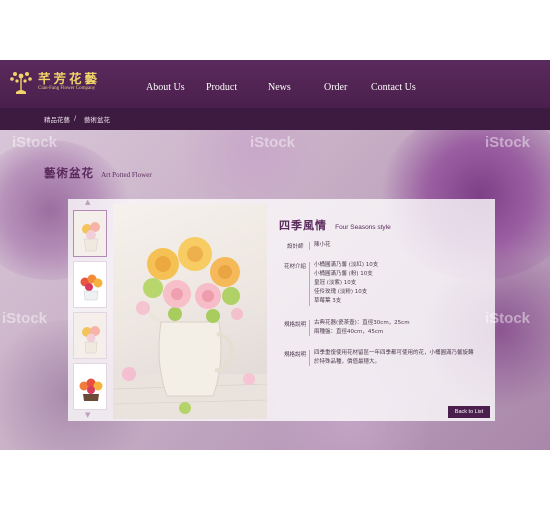  What do you see at coordinates (303, 225) in the screenshot?
I see `product-title-zh: 四季風情` at bounding box center [303, 225].